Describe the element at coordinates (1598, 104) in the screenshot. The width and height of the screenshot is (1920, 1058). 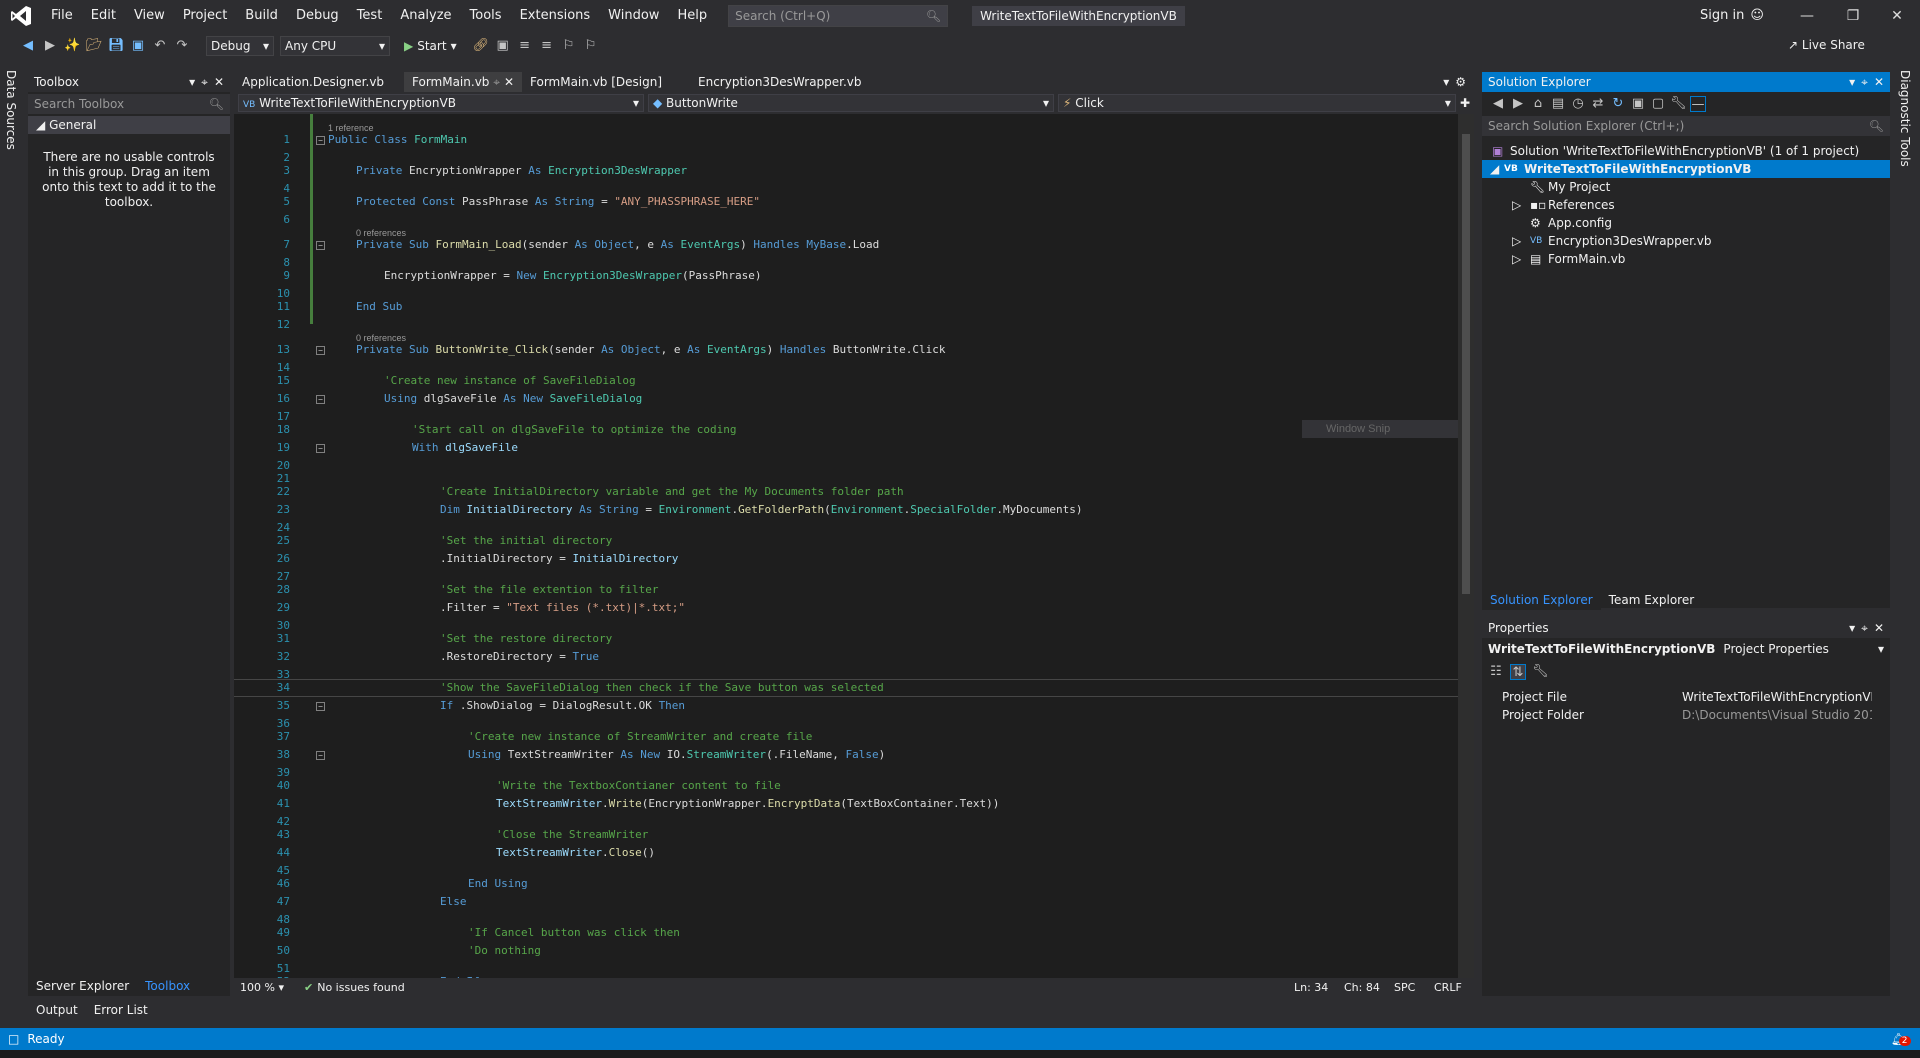
I see `sync-icon: ⇄` at that location.